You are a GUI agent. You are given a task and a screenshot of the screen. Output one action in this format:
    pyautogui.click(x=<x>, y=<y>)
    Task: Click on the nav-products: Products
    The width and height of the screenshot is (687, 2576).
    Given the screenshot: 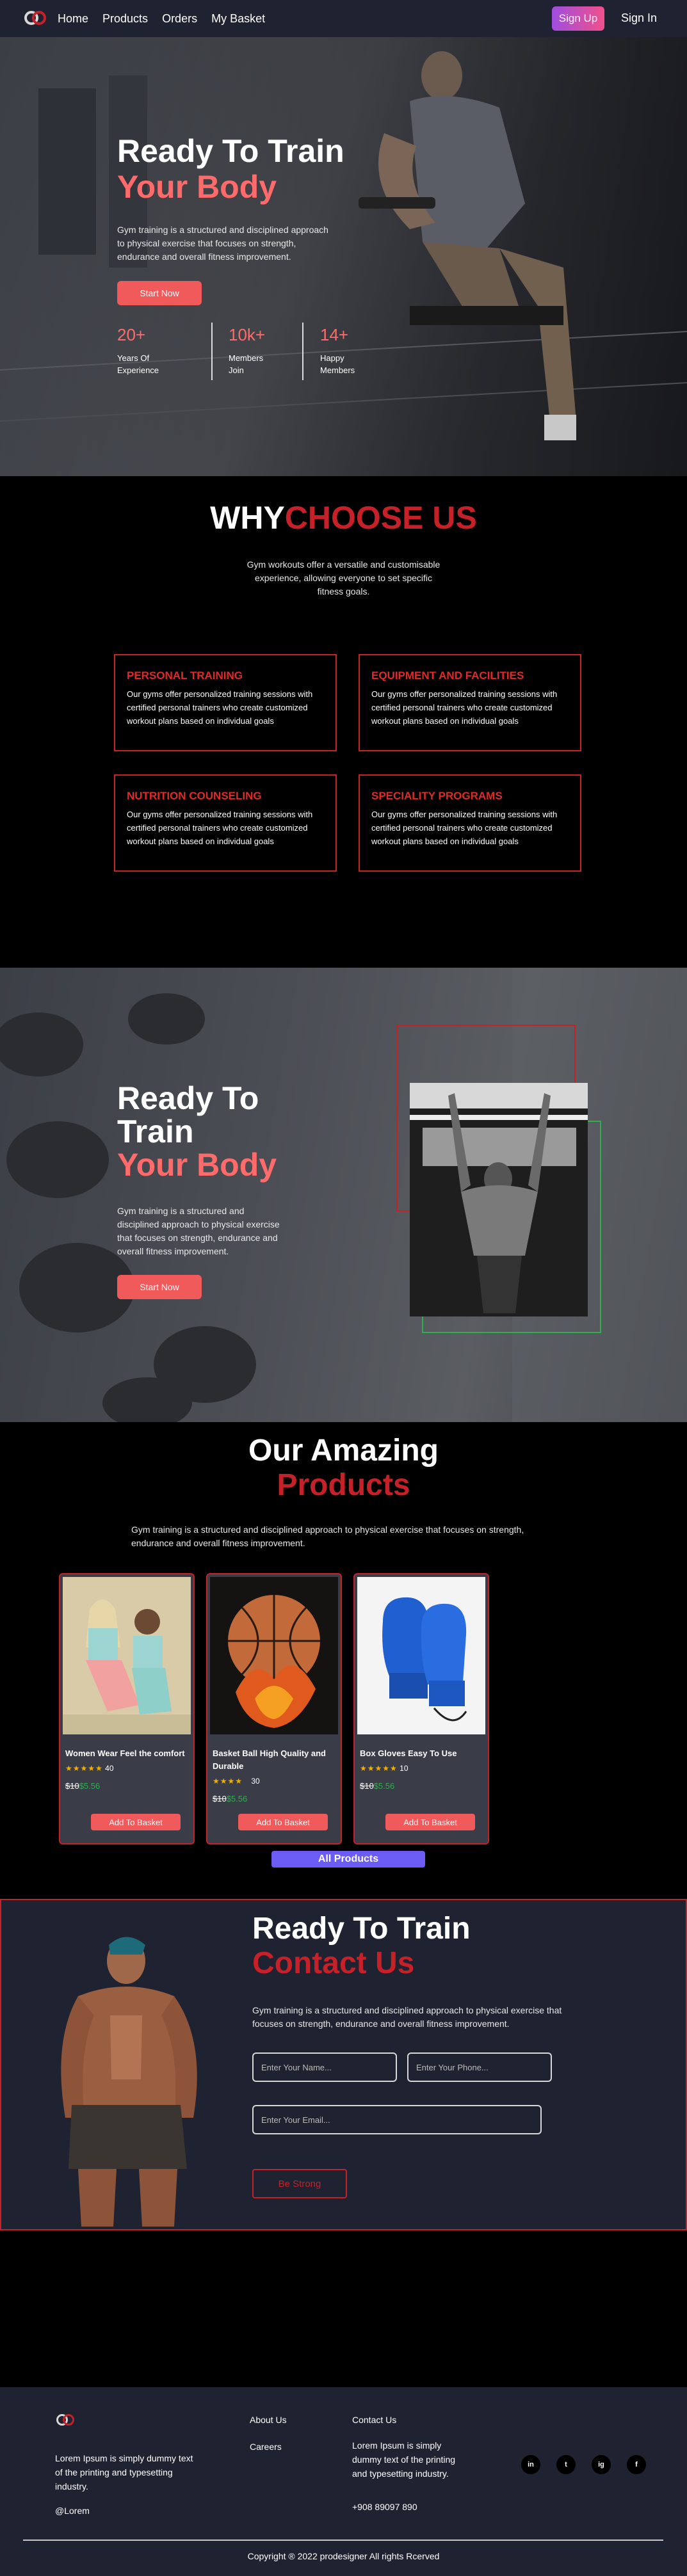 What is the action you would take?
    pyautogui.click(x=125, y=19)
    